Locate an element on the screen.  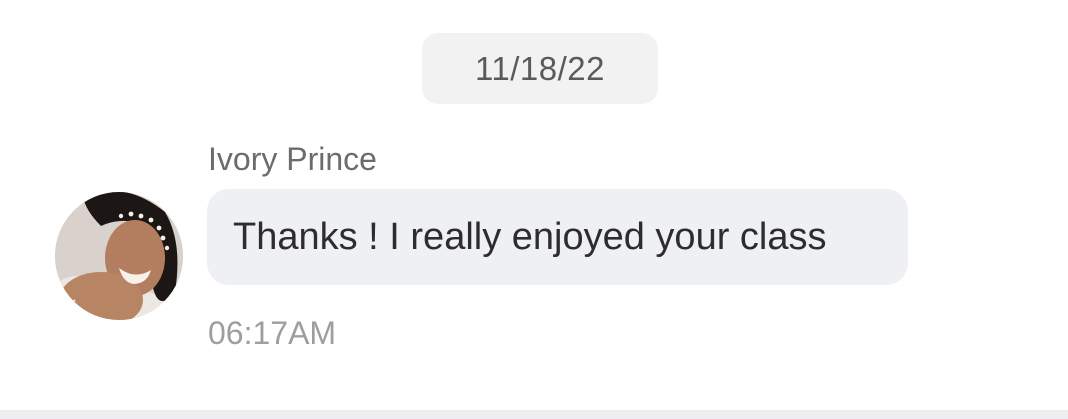
date-separator-label: 11/18/22 is located at coordinates (539, 68).